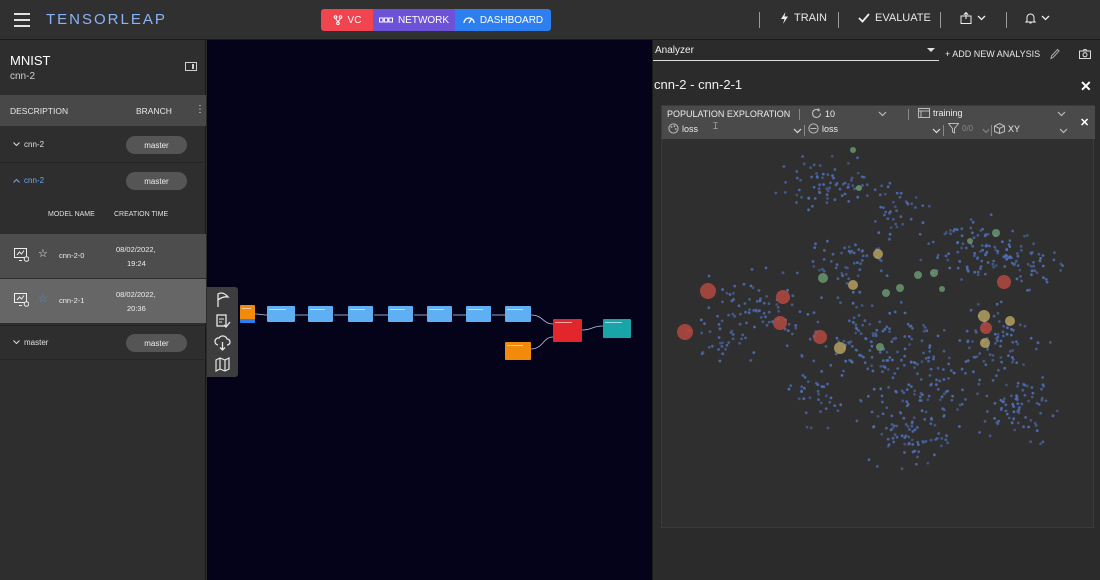 The image size is (1100, 580). I want to click on clipboard-check-icon, so click(222, 320).